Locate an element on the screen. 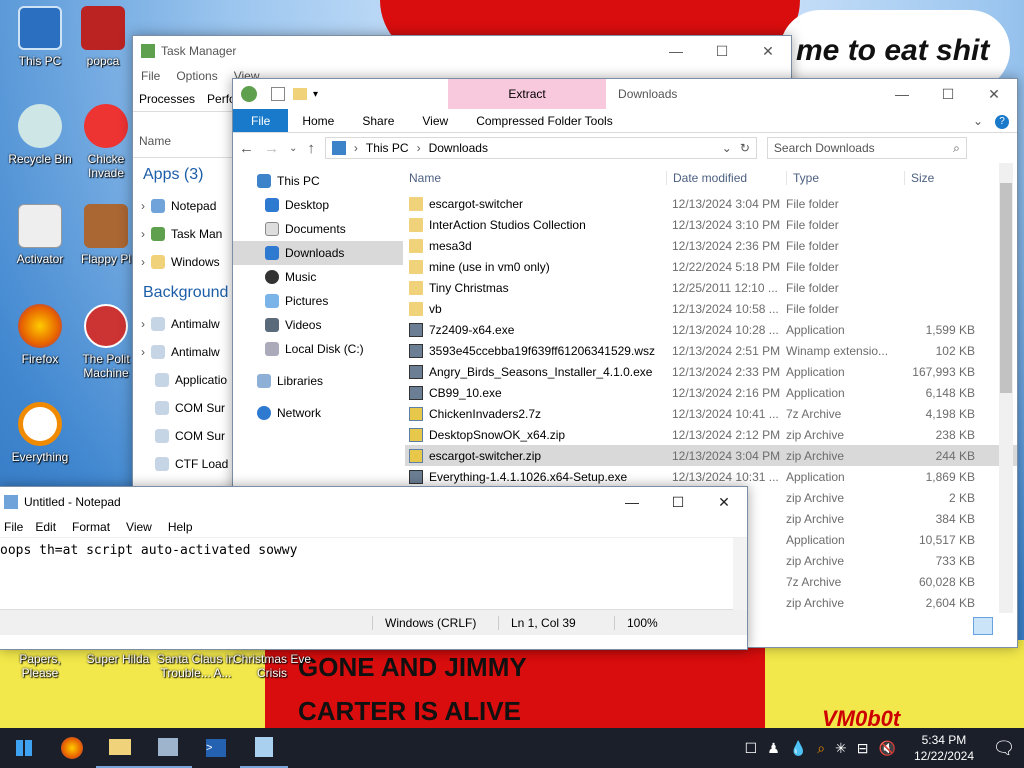 The image size is (1024, 768). tray-volume-muted-icon: 🔇 is located at coordinates (887, 748).